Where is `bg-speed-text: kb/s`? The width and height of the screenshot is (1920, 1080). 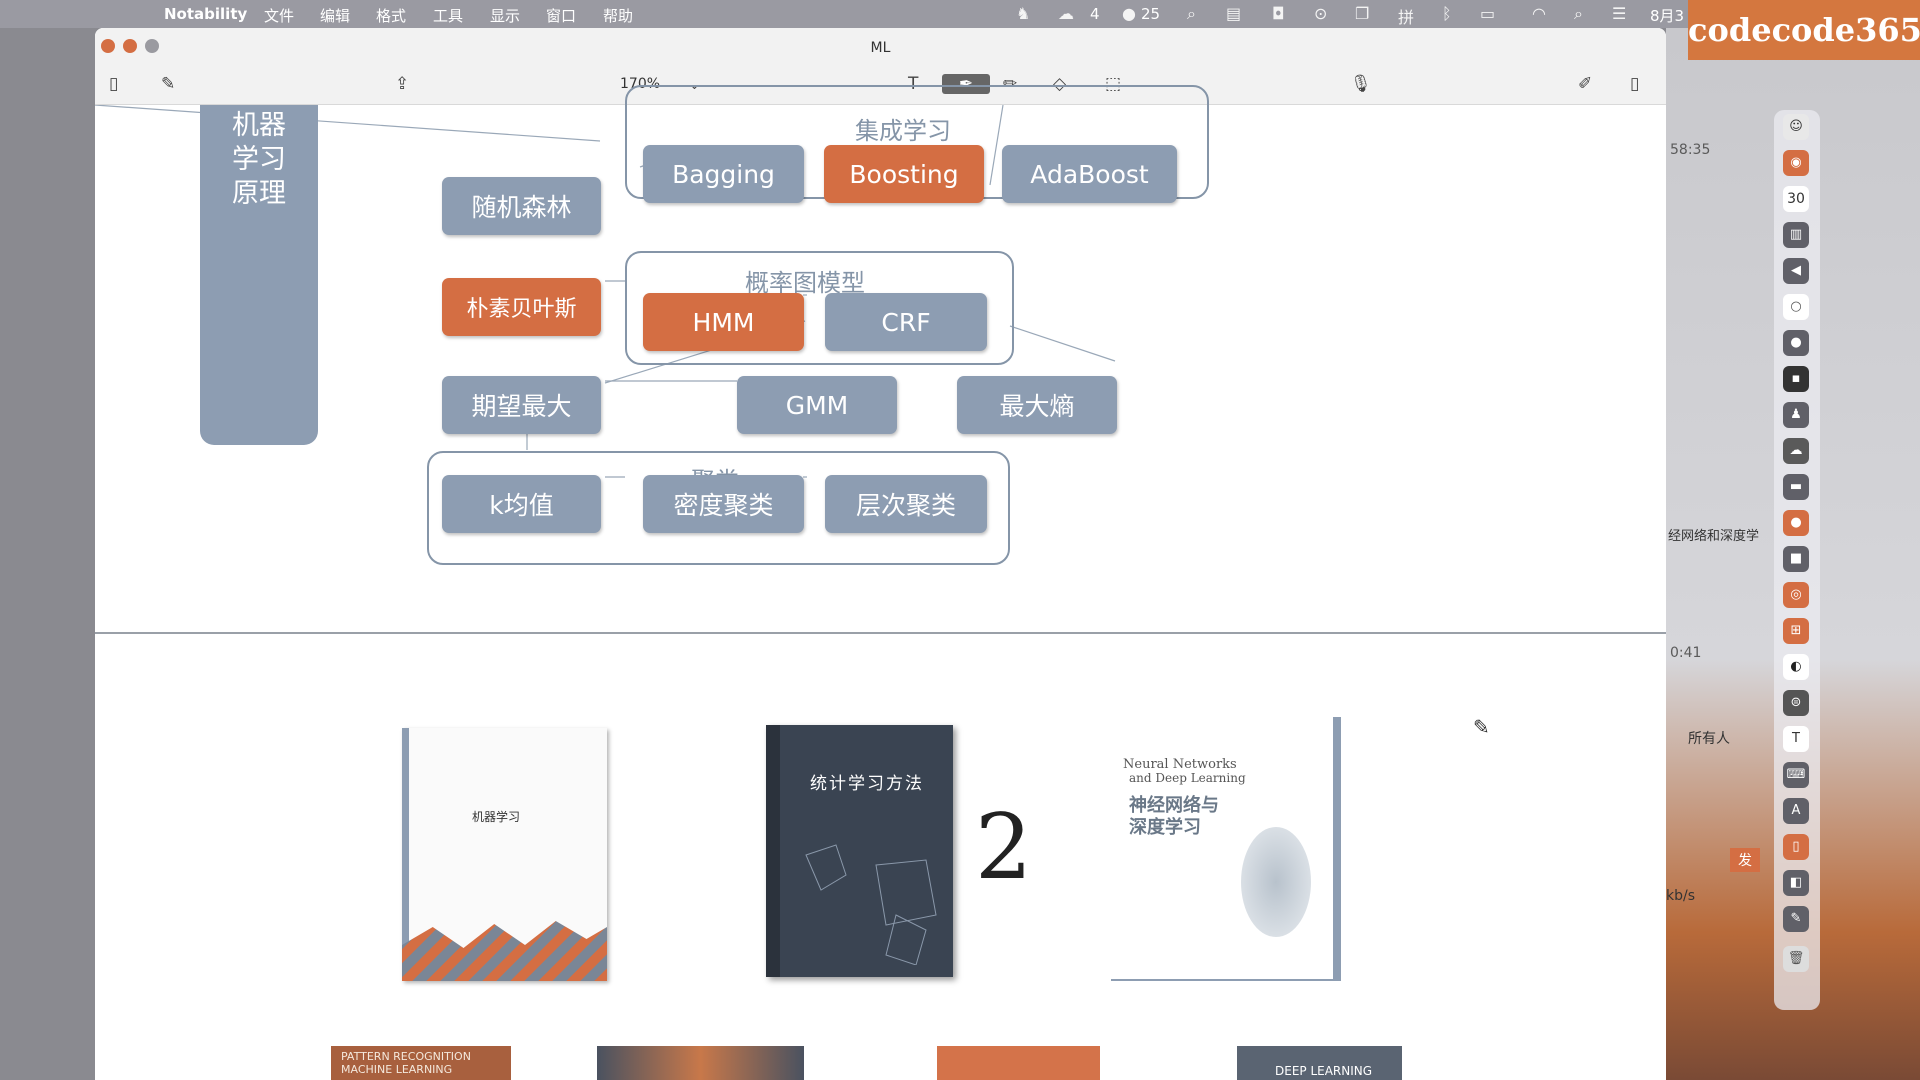
bg-speed-text: kb/s is located at coordinates (1681, 896).